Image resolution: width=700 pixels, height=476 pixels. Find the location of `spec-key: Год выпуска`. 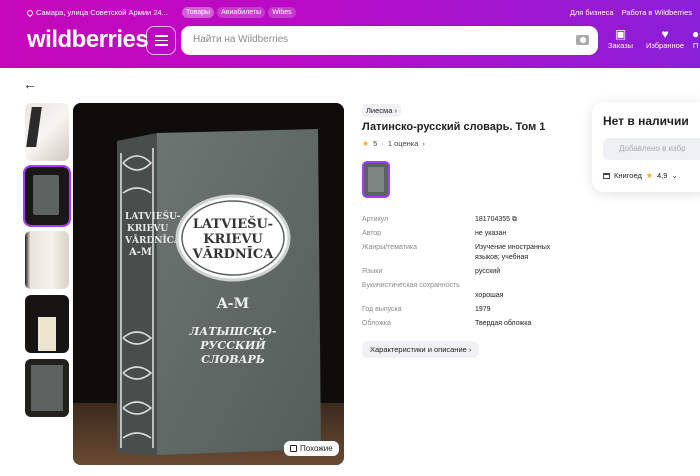

spec-key: Год выпуска is located at coordinates (382, 309).